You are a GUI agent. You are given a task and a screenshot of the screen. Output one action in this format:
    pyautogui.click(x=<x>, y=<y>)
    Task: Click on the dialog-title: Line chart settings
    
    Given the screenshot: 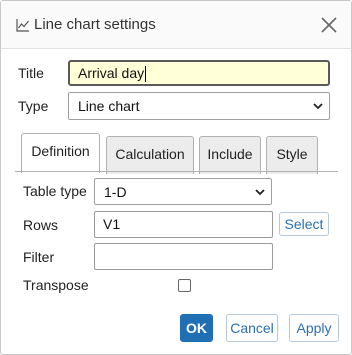 What is the action you would take?
    pyautogui.click(x=95, y=24)
    